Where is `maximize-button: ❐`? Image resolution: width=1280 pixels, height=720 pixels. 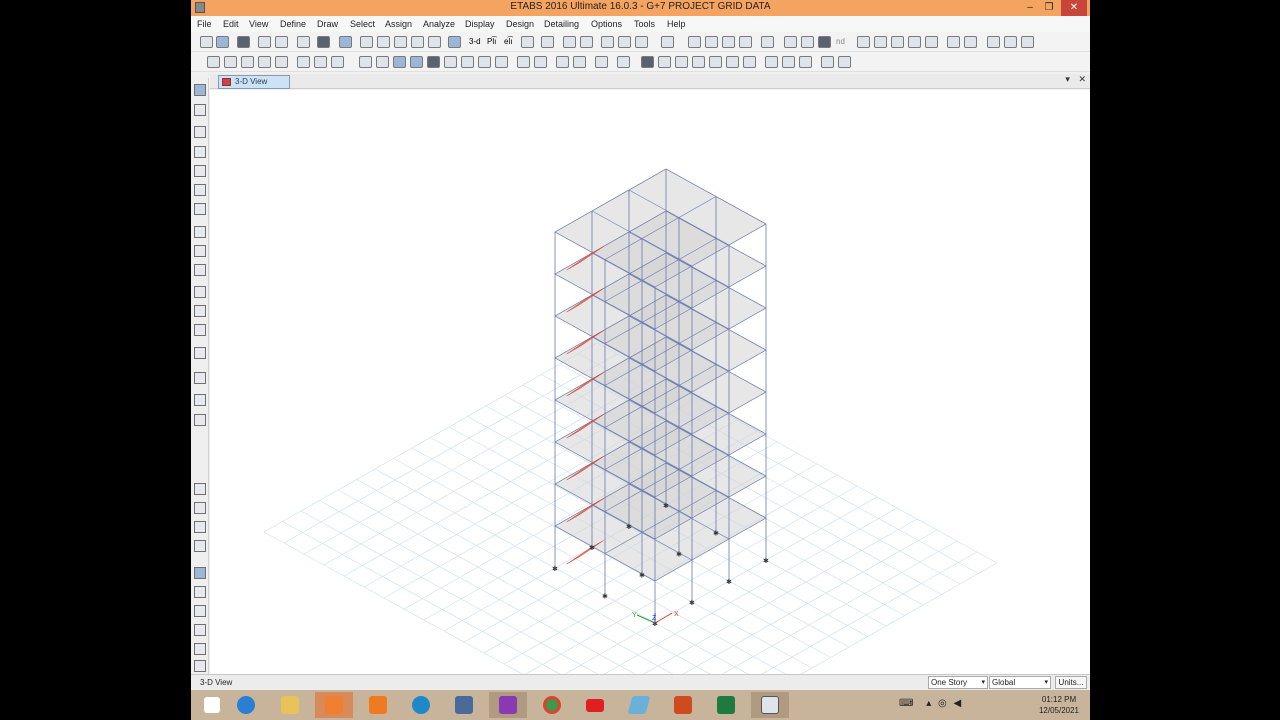 maximize-button: ❐ is located at coordinates (1049, 8).